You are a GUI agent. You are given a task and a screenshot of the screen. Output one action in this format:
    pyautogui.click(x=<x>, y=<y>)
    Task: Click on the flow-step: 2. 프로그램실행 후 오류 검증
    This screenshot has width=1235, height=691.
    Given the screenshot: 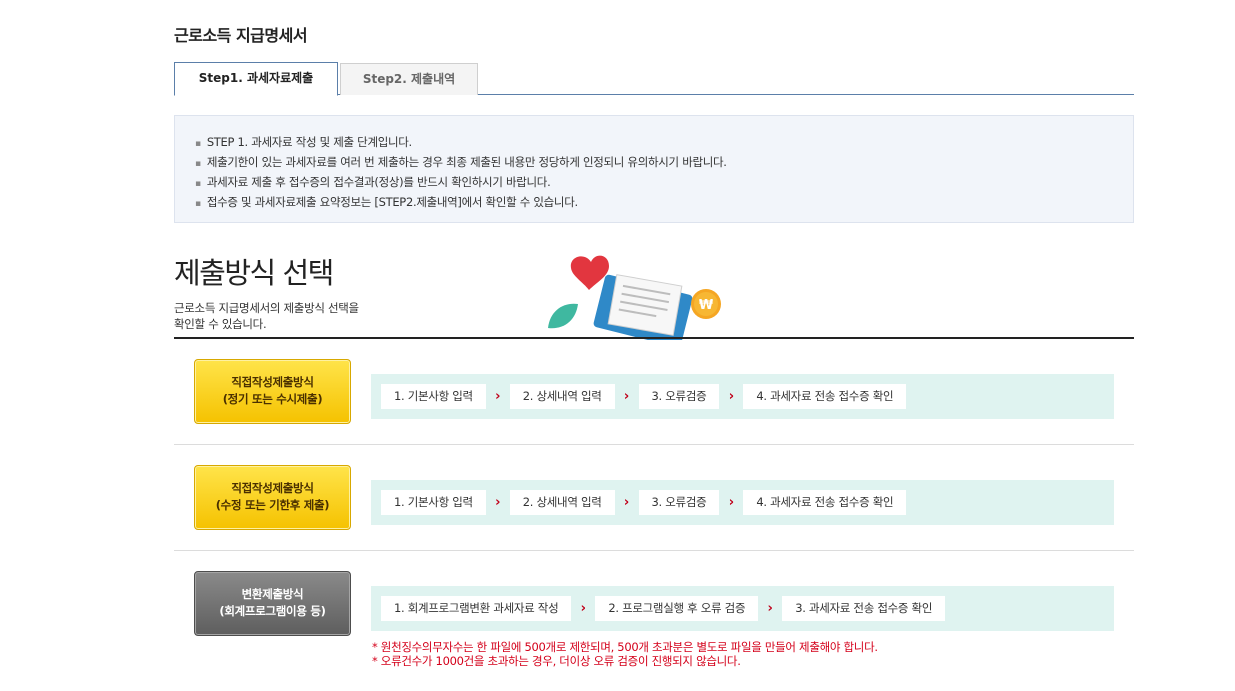 What is the action you would take?
    pyautogui.click(x=677, y=608)
    